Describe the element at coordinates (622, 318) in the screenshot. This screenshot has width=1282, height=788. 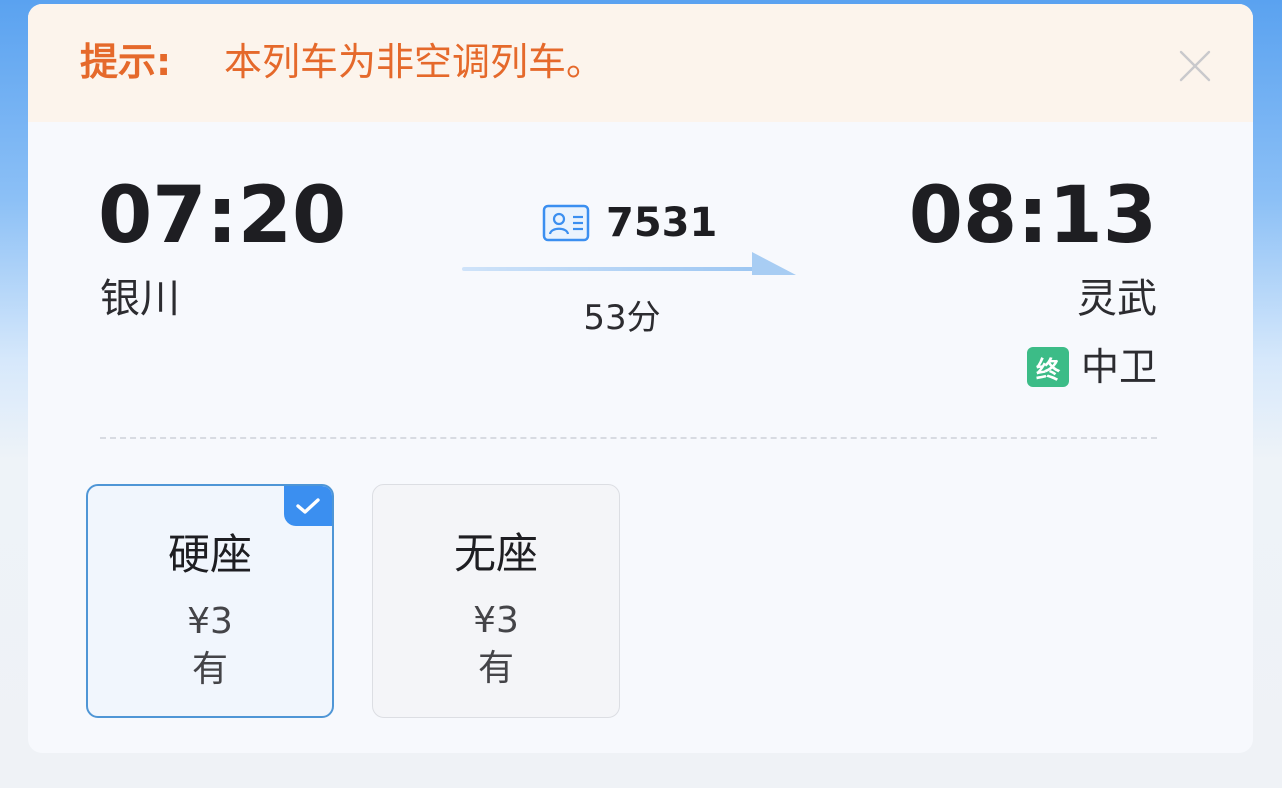
I see `travel-duration: 53分` at that location.